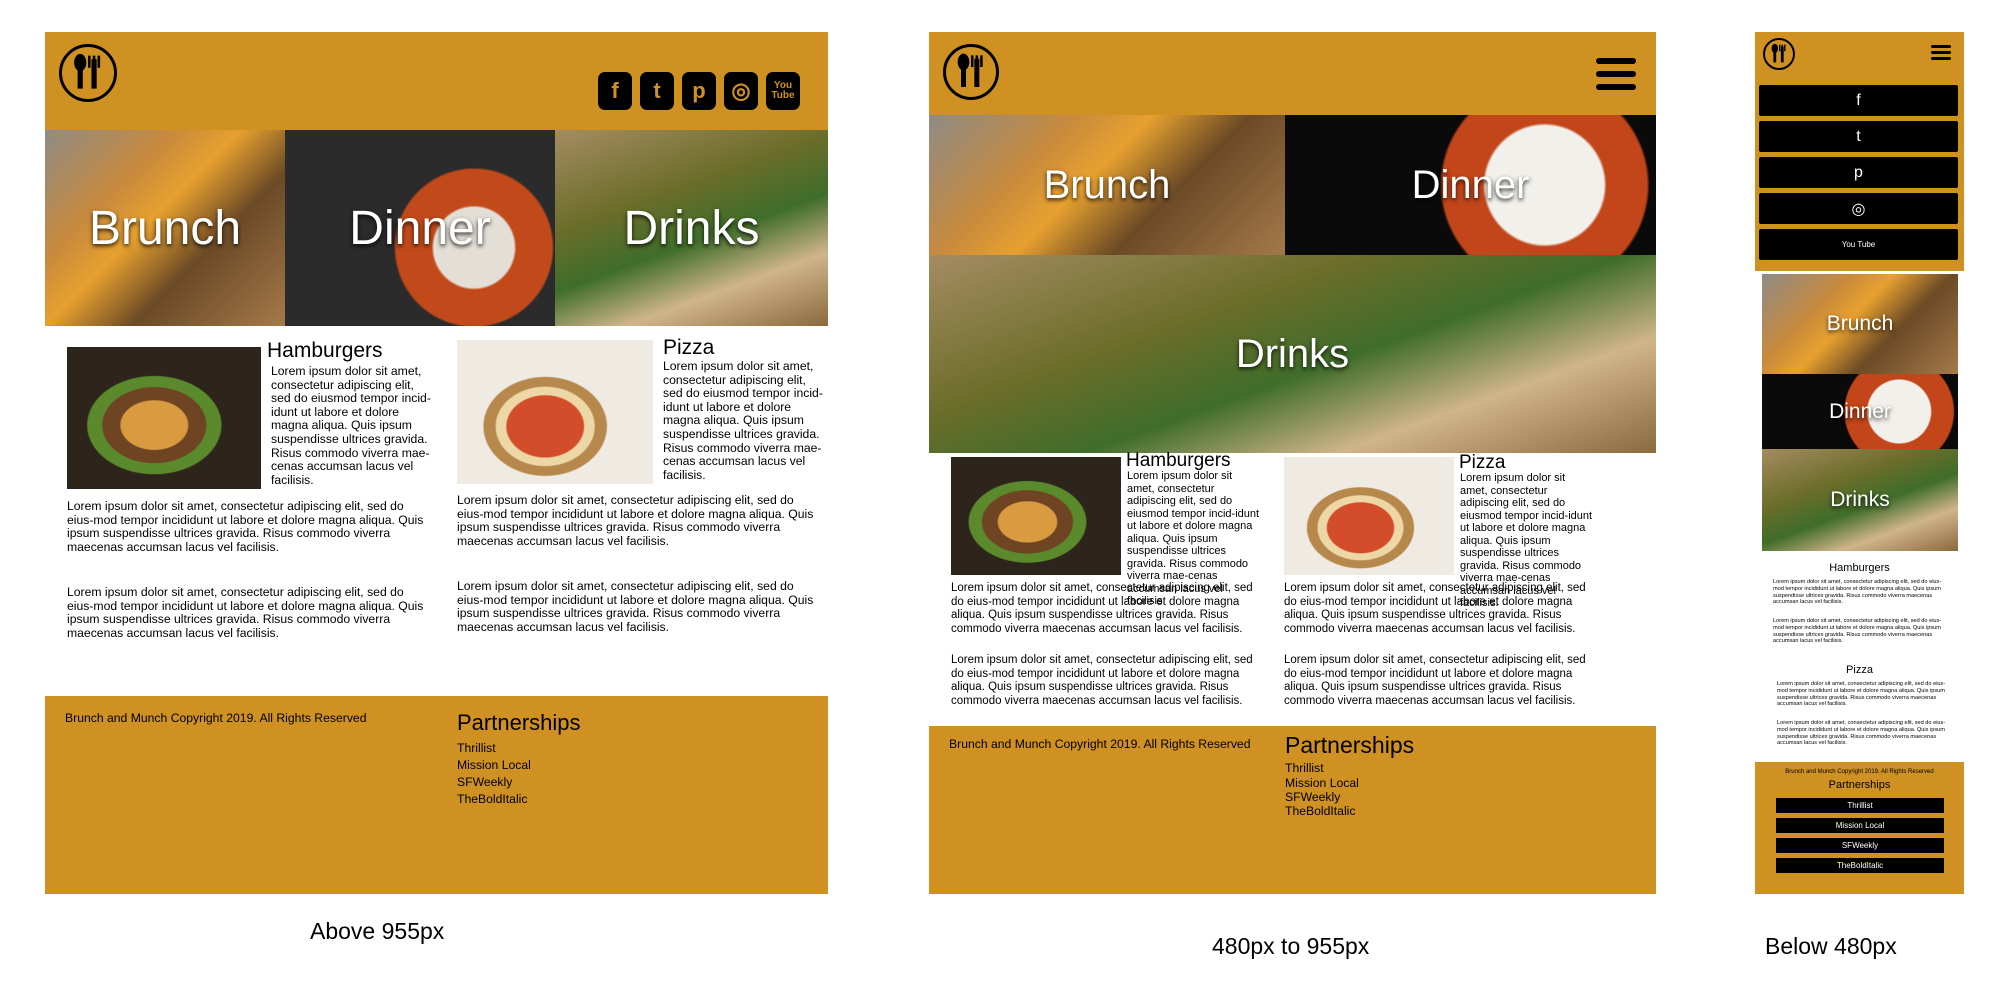 Image resolution: width=2000 pixels, height=1000 pixels. What do you see at coordinates (1291, 946) in the screenshot?
I see `caption-medium: 480px to 955px` at bounding box center [1291, 946].